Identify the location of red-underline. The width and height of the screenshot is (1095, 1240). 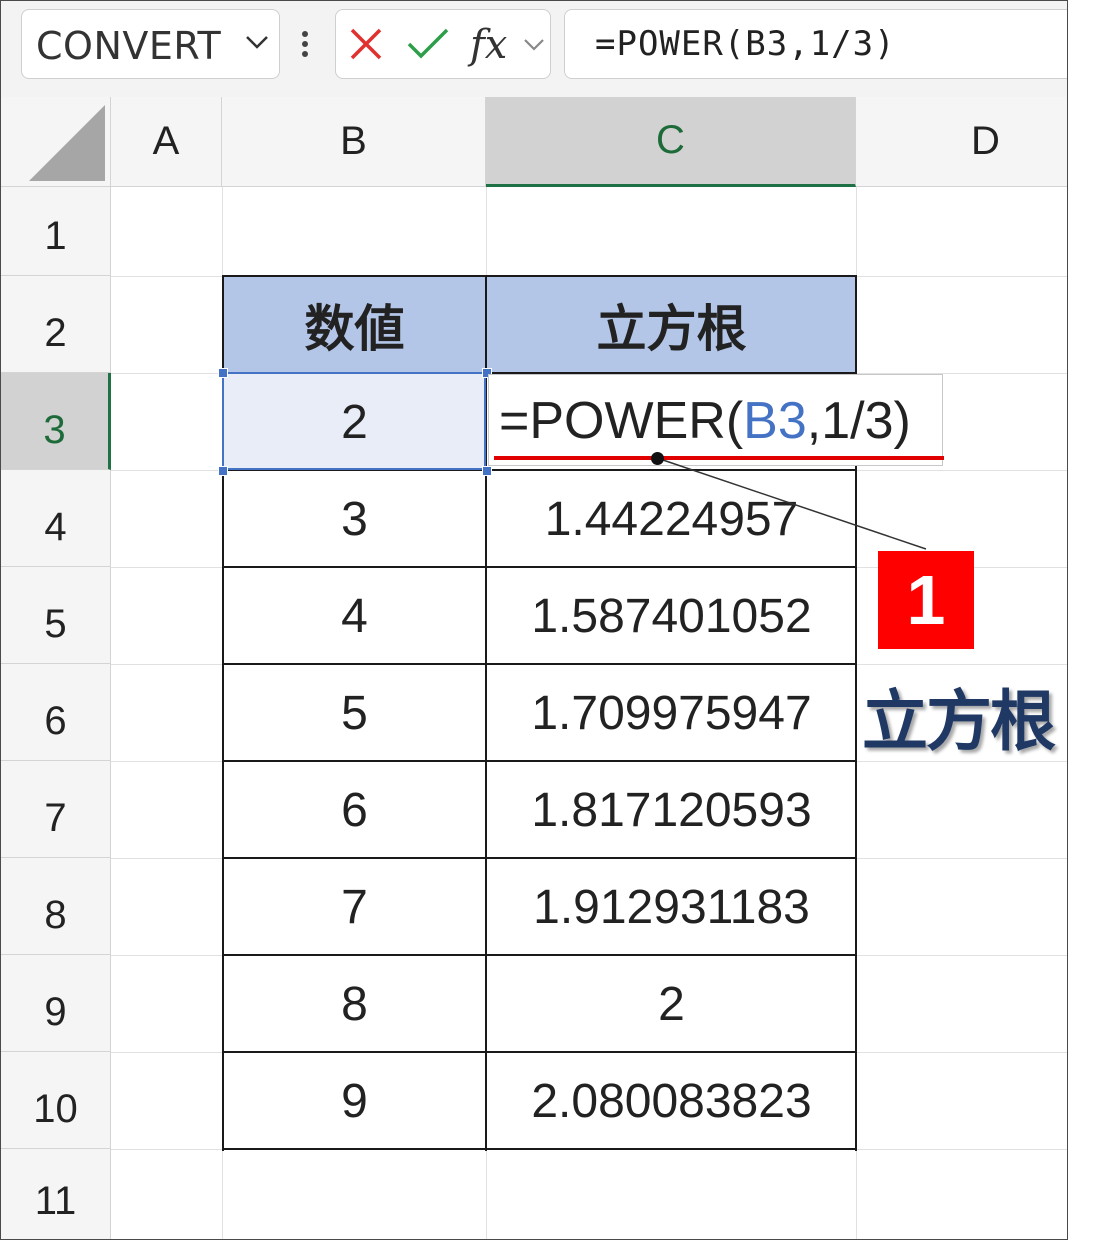
(719, 458).